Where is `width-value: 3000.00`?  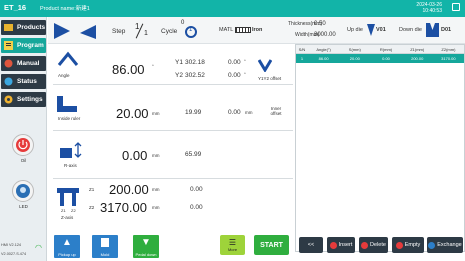 width-value: 3000.00 is located at coordinates (325, 35).